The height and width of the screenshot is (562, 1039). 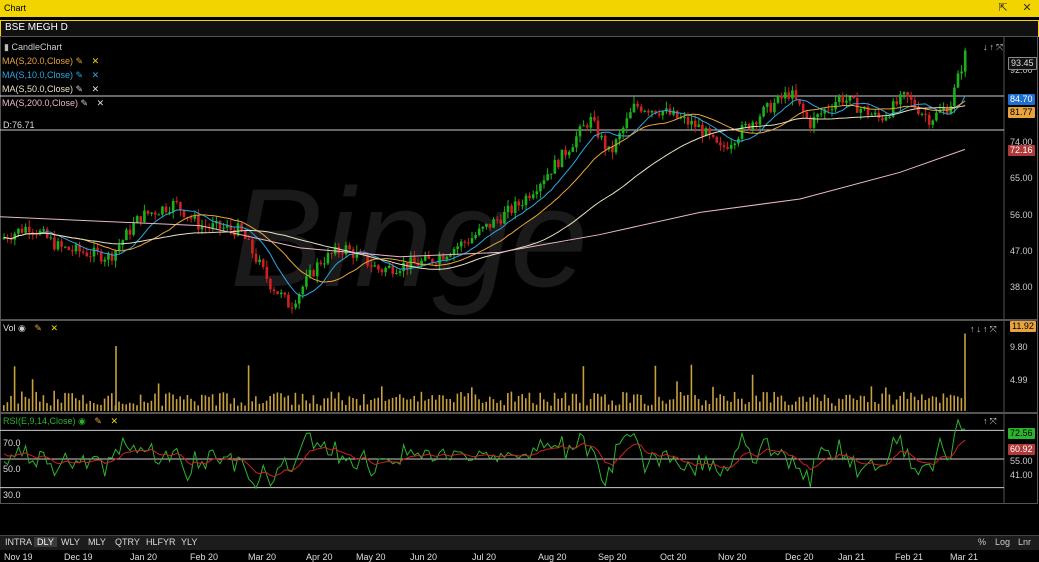 What do you see at coordinates (1021, 449) in the screenshot?
I see `rsi-signal-tag: 60.92` at bounding box center [1021, 449].